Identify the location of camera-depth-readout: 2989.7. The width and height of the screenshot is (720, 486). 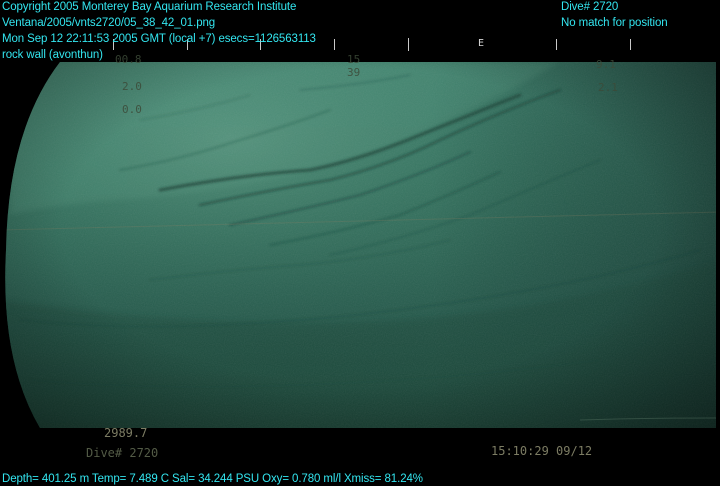
(126, 433).